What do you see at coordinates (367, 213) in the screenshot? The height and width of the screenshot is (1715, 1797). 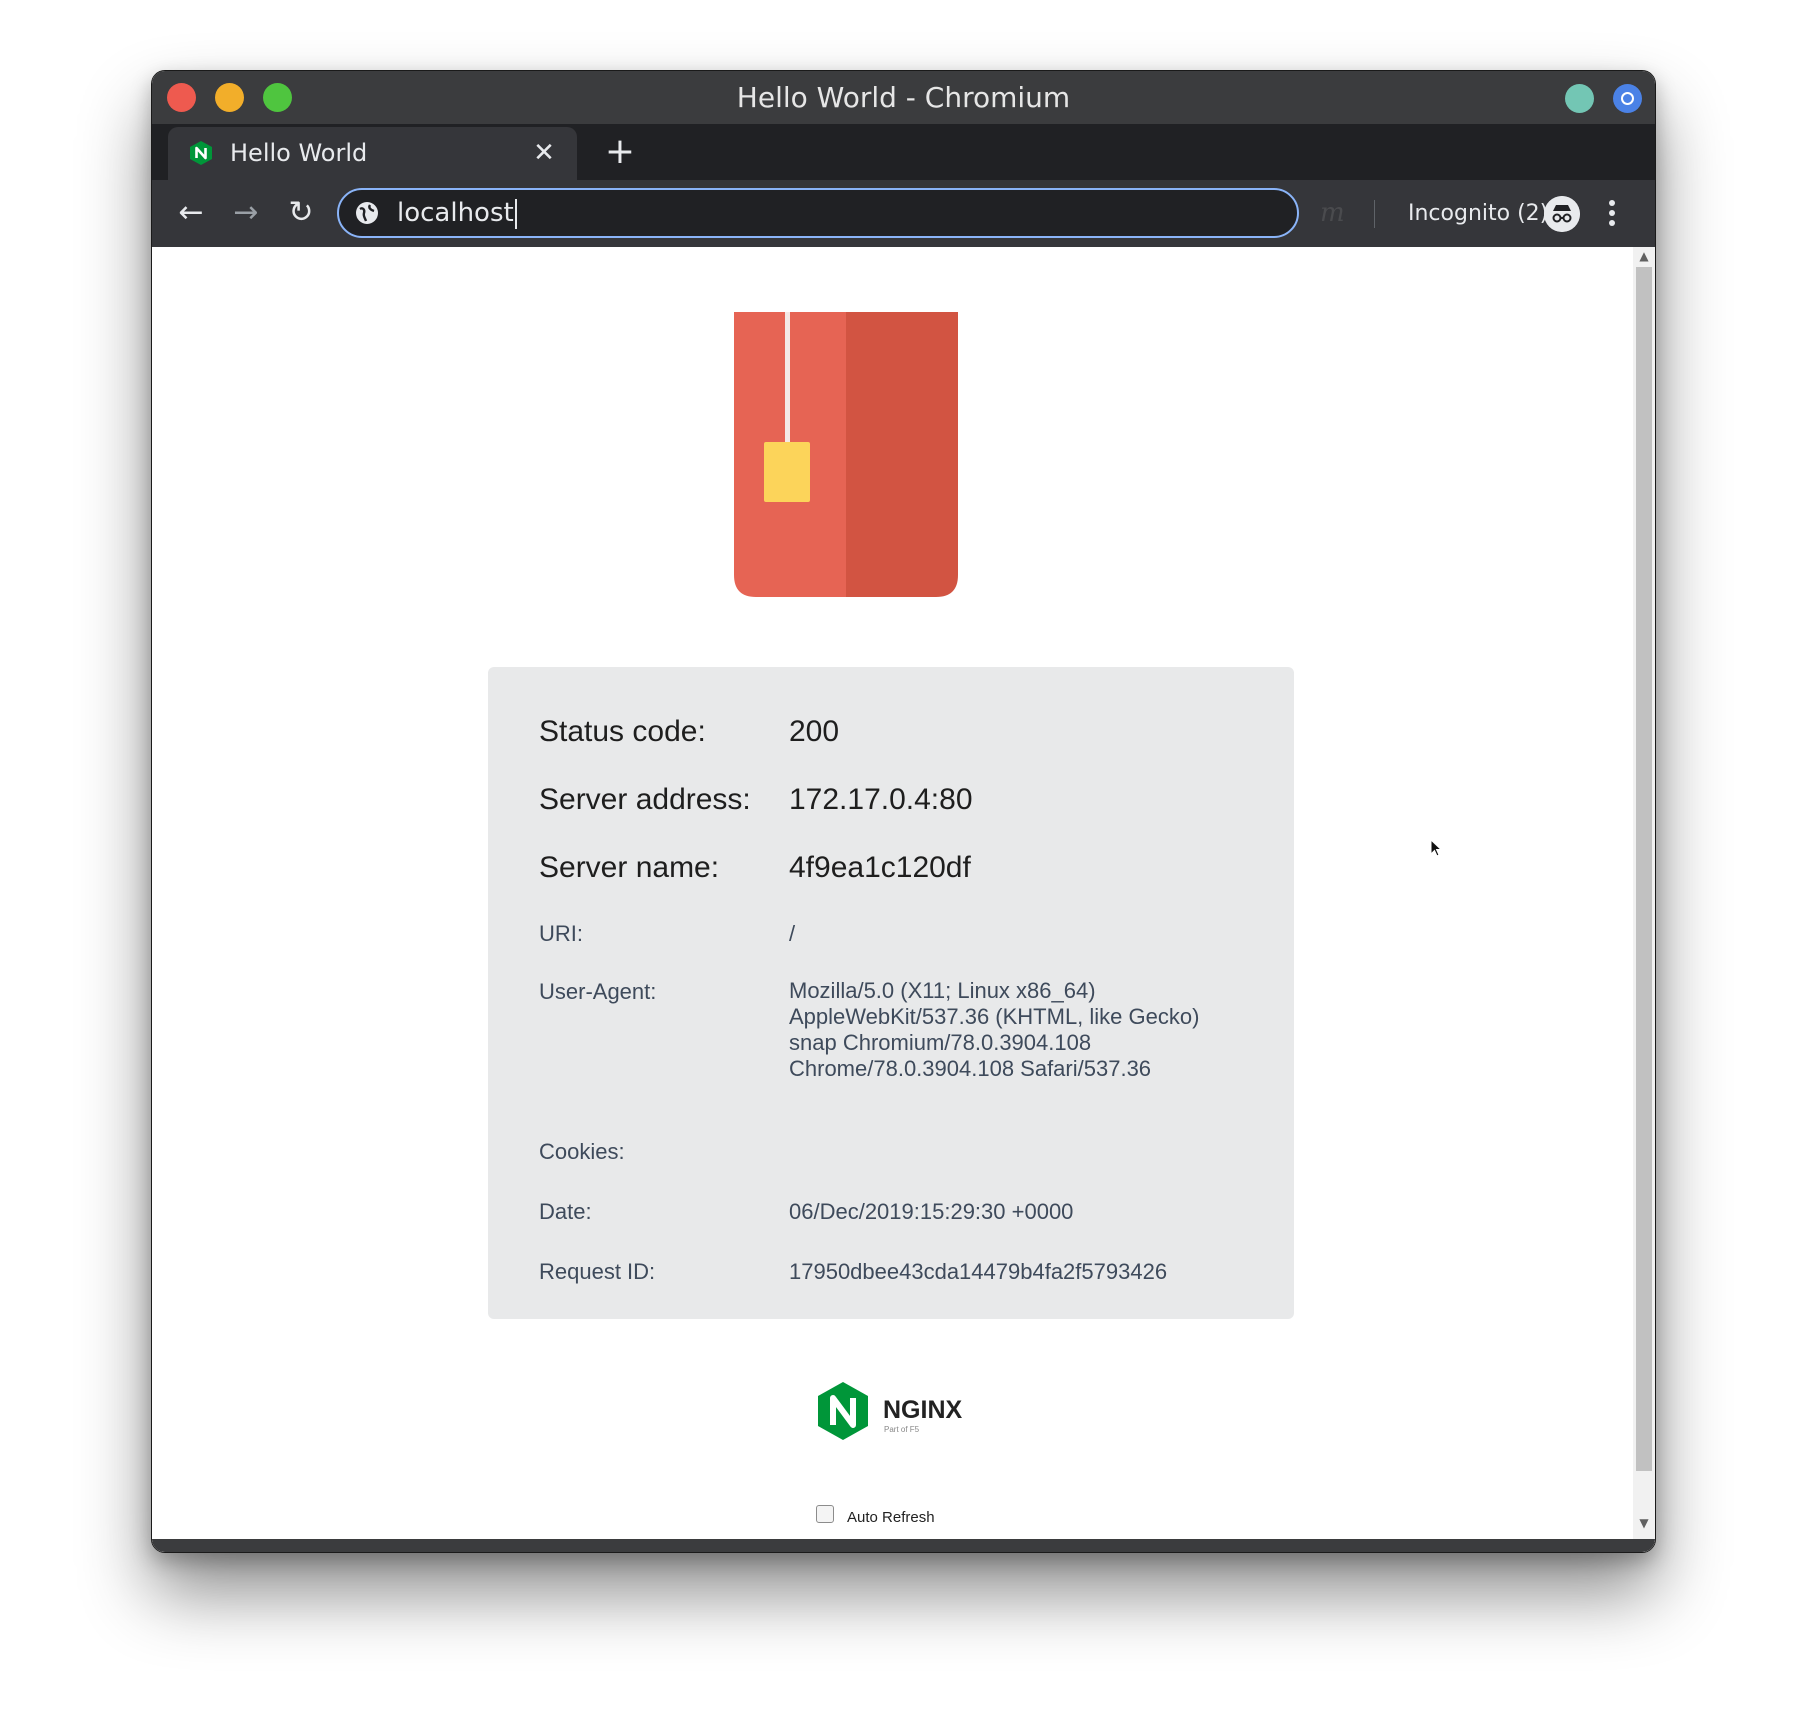 I see `globe-icon` at bounding box center [367, 213].